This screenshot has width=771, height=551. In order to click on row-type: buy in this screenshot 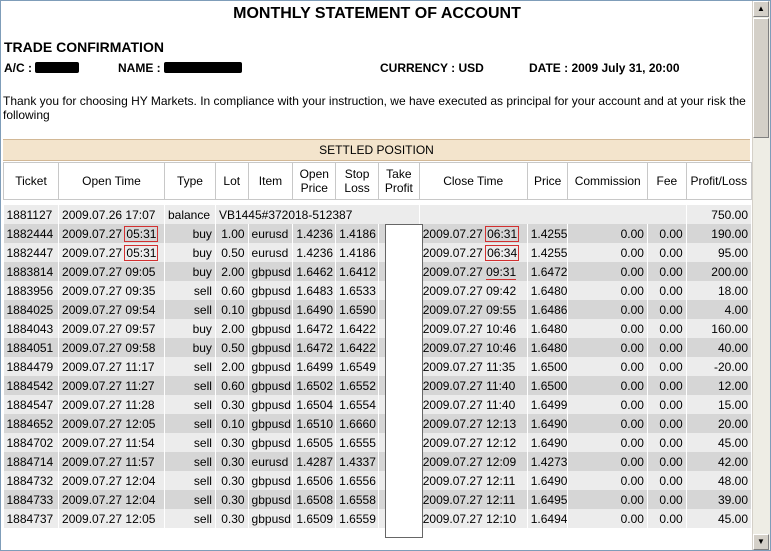, I will do `click(202, 252)`.